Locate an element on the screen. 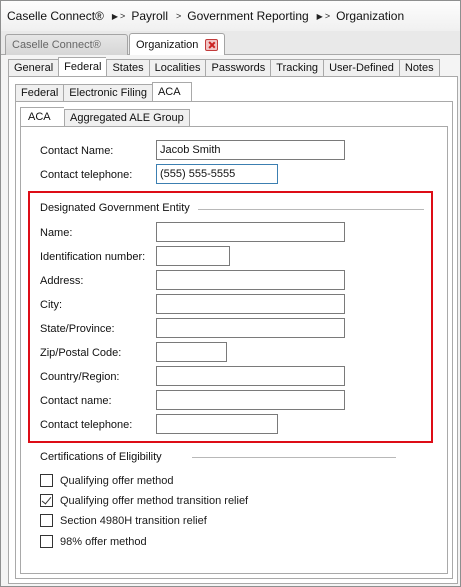 This screenshot has height=587, width=461. tab-passwords: Passwords is located at coordinates (238, 68).